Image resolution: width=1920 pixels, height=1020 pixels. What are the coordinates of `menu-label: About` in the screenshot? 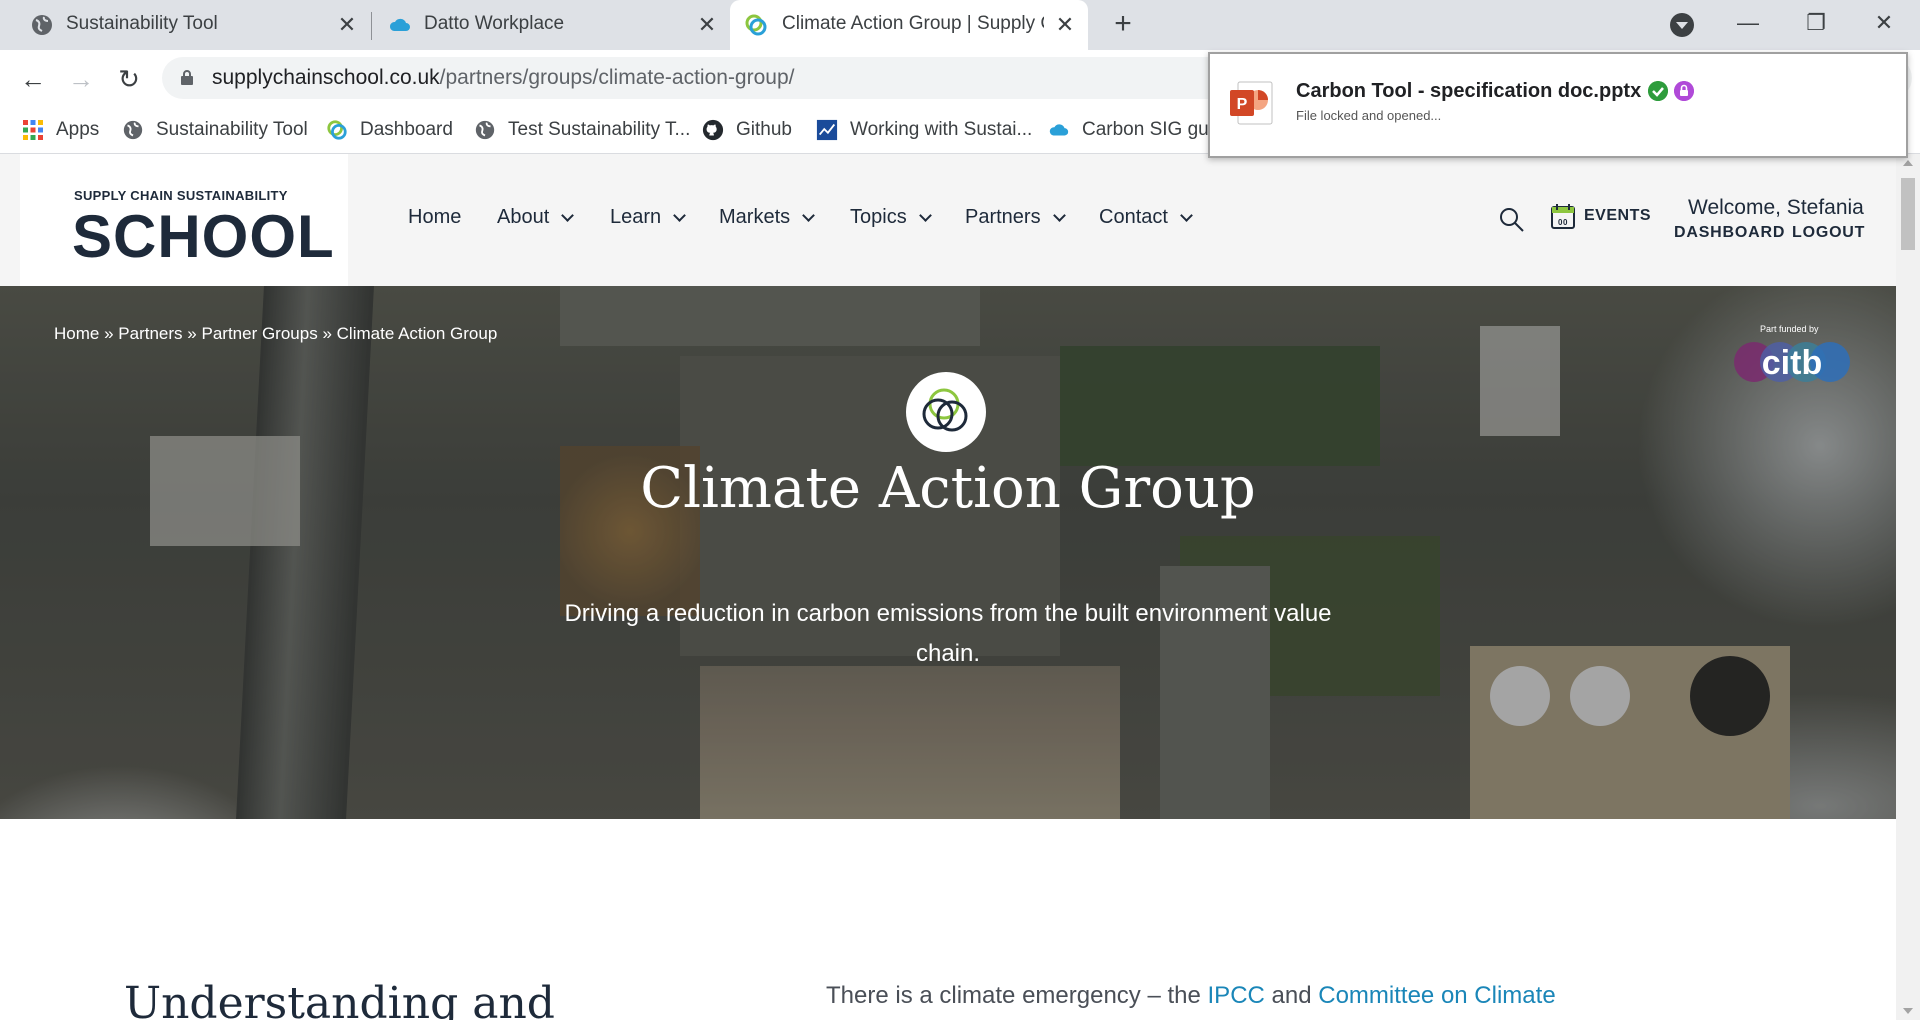 It's located at (523, 217).